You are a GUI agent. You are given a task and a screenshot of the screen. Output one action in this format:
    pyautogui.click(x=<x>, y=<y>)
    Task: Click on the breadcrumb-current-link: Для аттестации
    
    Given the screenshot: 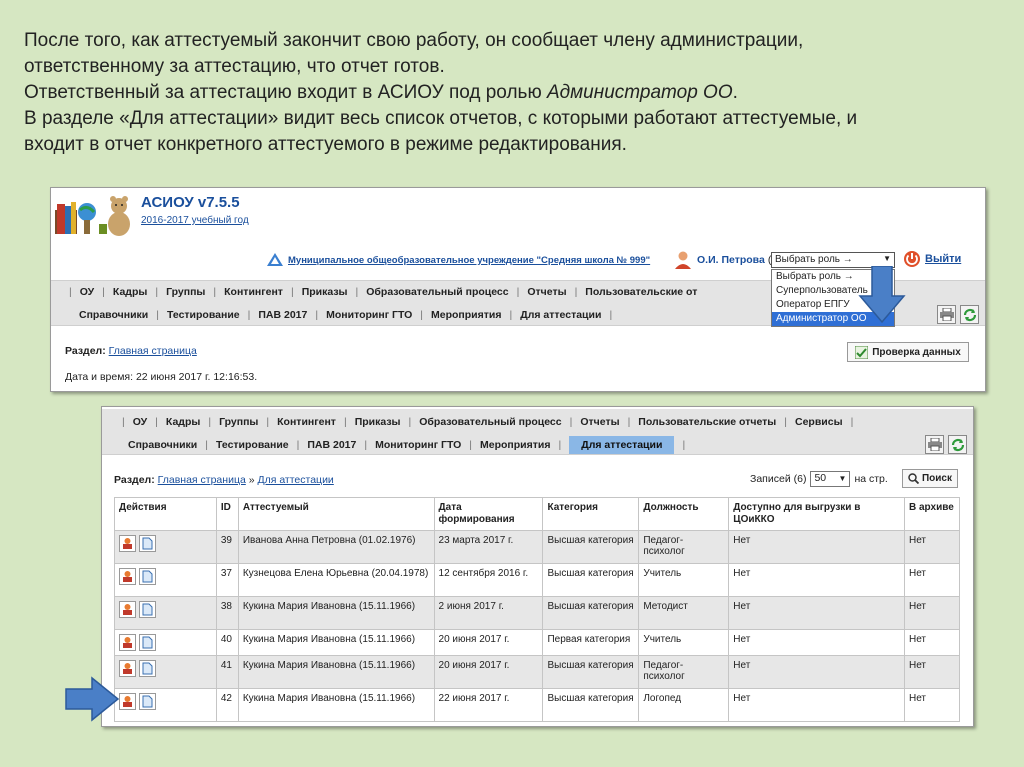 What is the action you would take?
    pyautogui.click(x=295, y=480)
    